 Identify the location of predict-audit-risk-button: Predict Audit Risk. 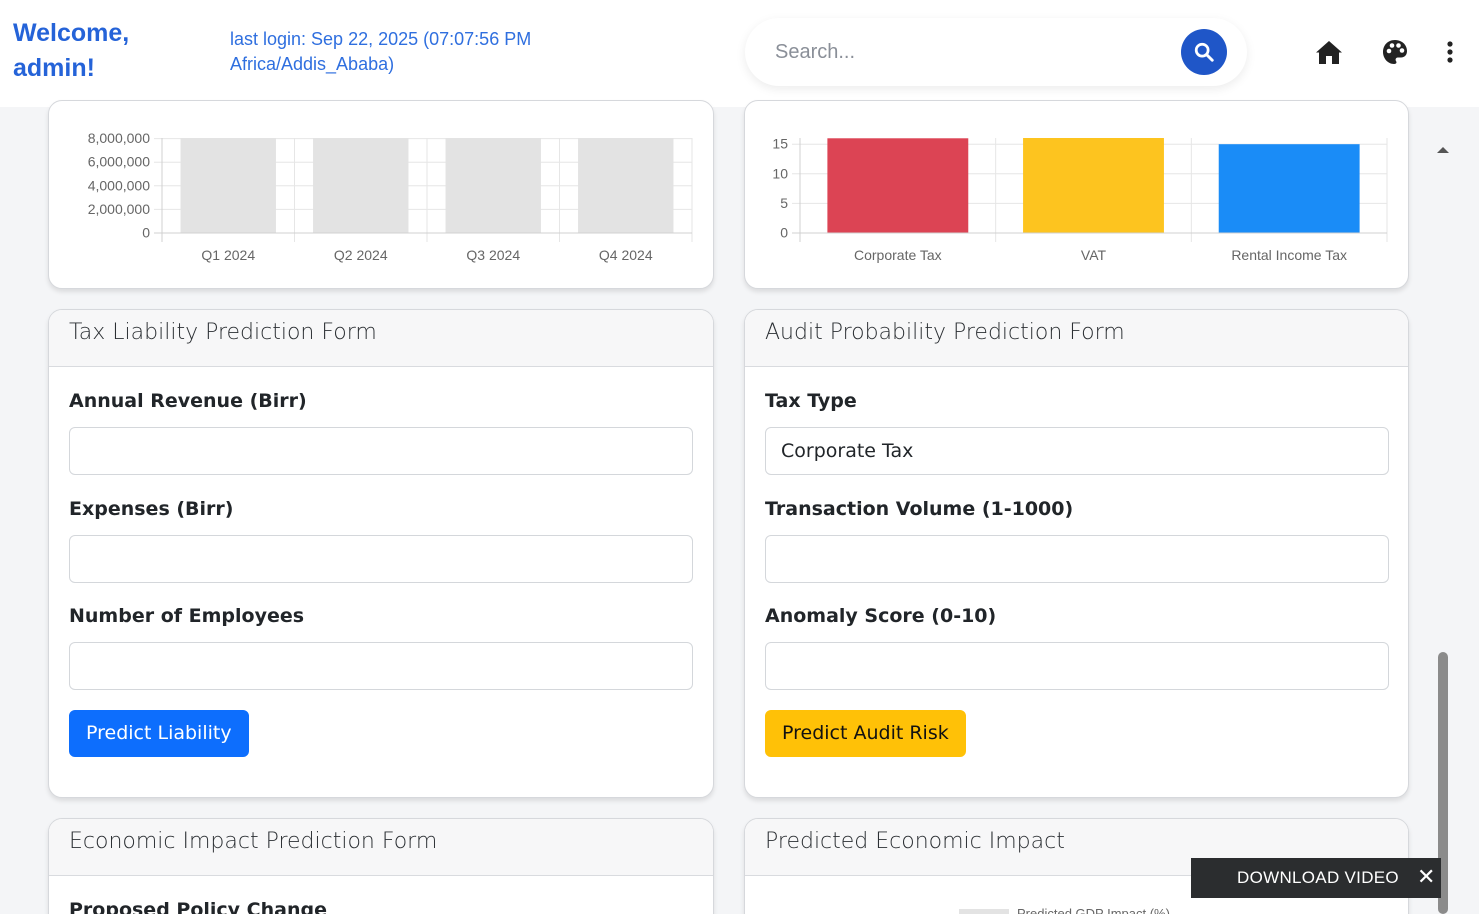
(865, 733).